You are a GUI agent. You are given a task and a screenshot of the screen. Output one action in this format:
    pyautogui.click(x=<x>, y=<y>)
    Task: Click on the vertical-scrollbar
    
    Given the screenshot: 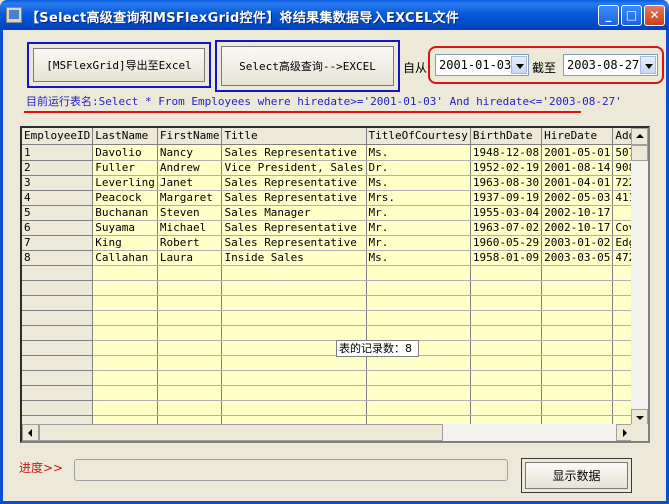 What is the action you would take?
    pyautogui.click(x=639, y=277)
    